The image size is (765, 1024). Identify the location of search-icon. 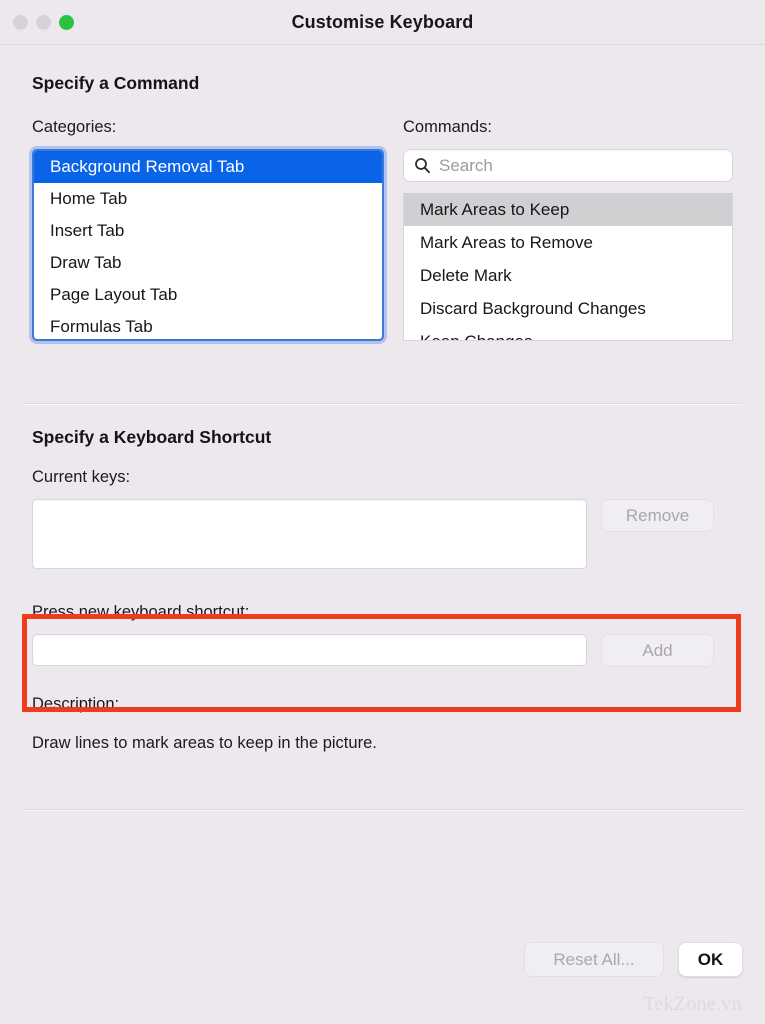
(422, 166).